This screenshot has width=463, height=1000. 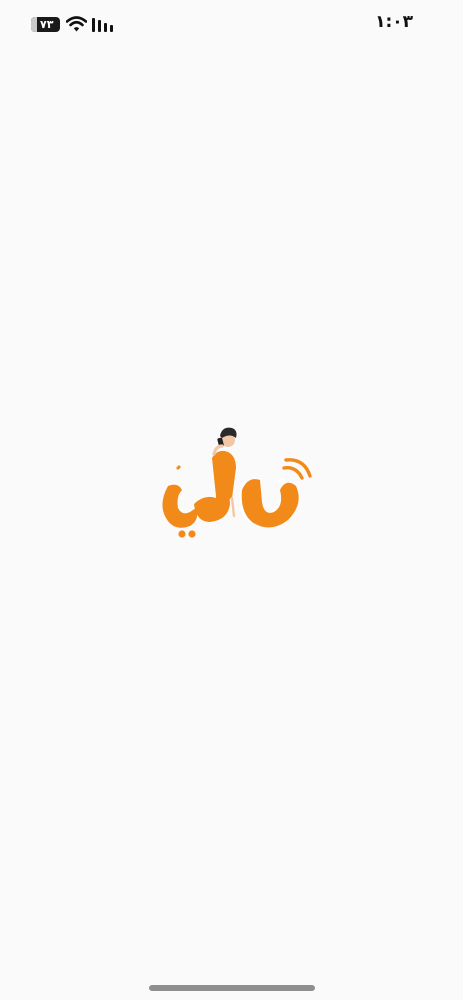 I want to click on home-indicator, so click(x=232, y=988).